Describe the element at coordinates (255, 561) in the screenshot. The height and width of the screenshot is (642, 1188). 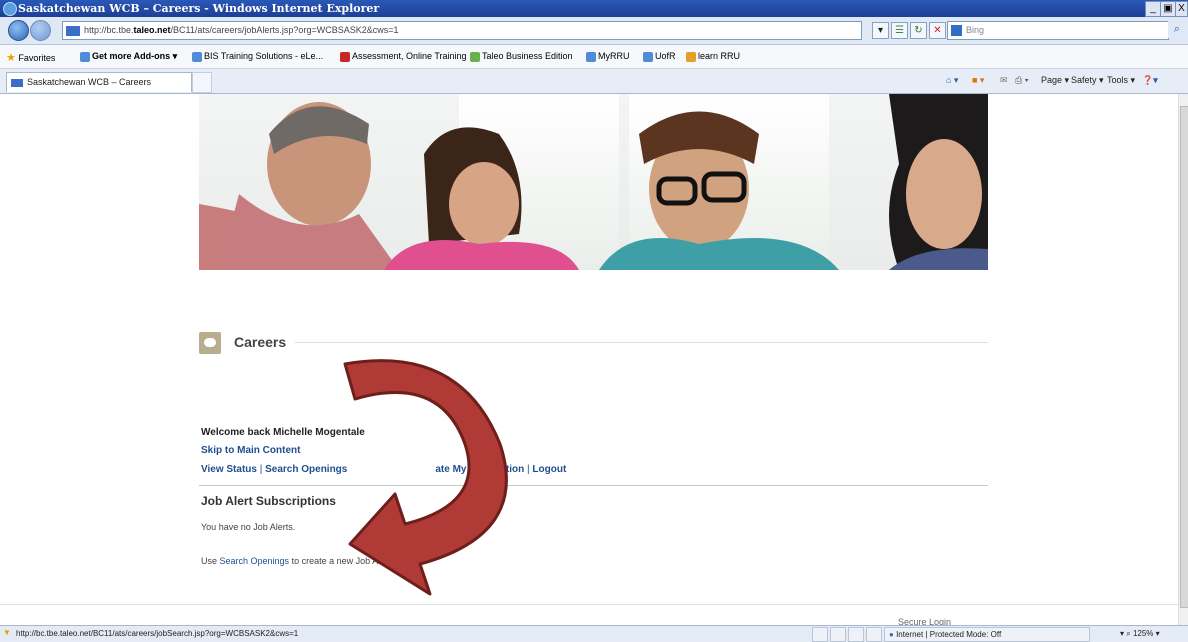
I see `search-openings-inline-link: Search Openings` at that location.